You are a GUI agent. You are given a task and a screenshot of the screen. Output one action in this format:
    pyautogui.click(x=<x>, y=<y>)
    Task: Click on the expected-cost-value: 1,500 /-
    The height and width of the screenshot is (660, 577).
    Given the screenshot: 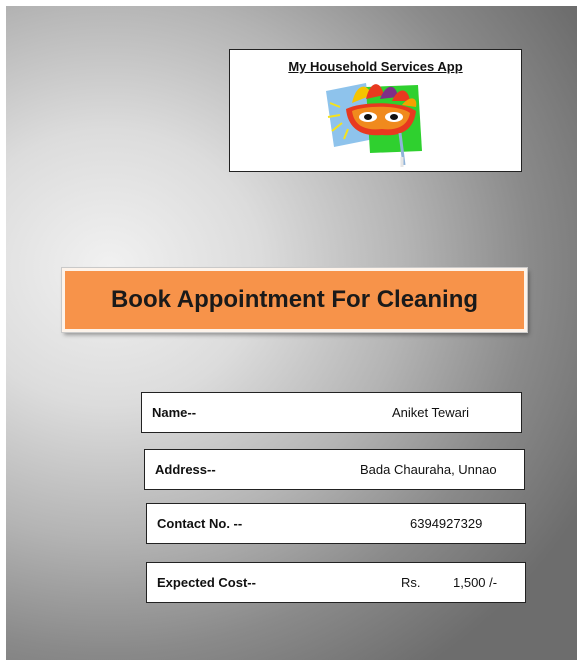 What is the action you would take?
    pyautogui.click(x=475, y=582)
    